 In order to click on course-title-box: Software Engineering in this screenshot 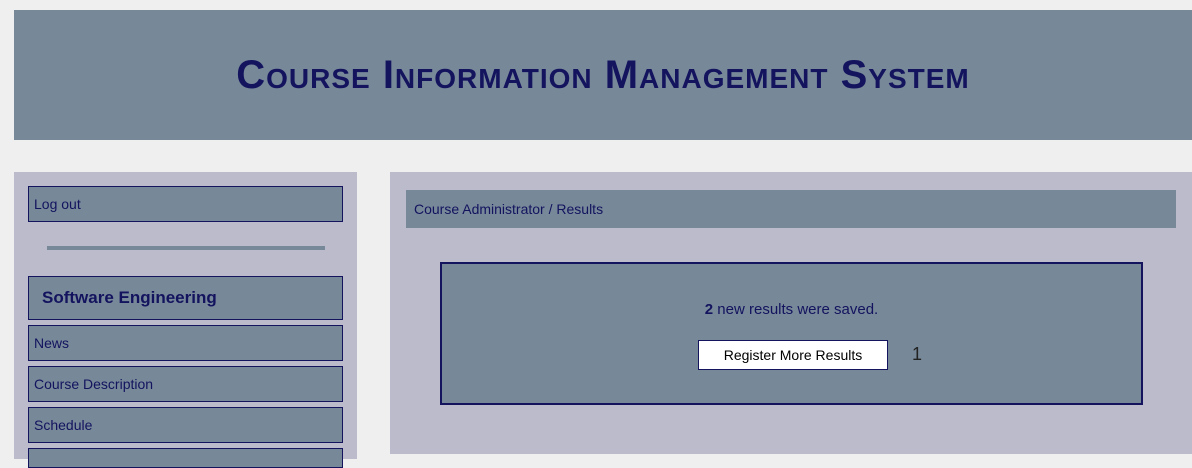, I will do `click(185, 298)`.